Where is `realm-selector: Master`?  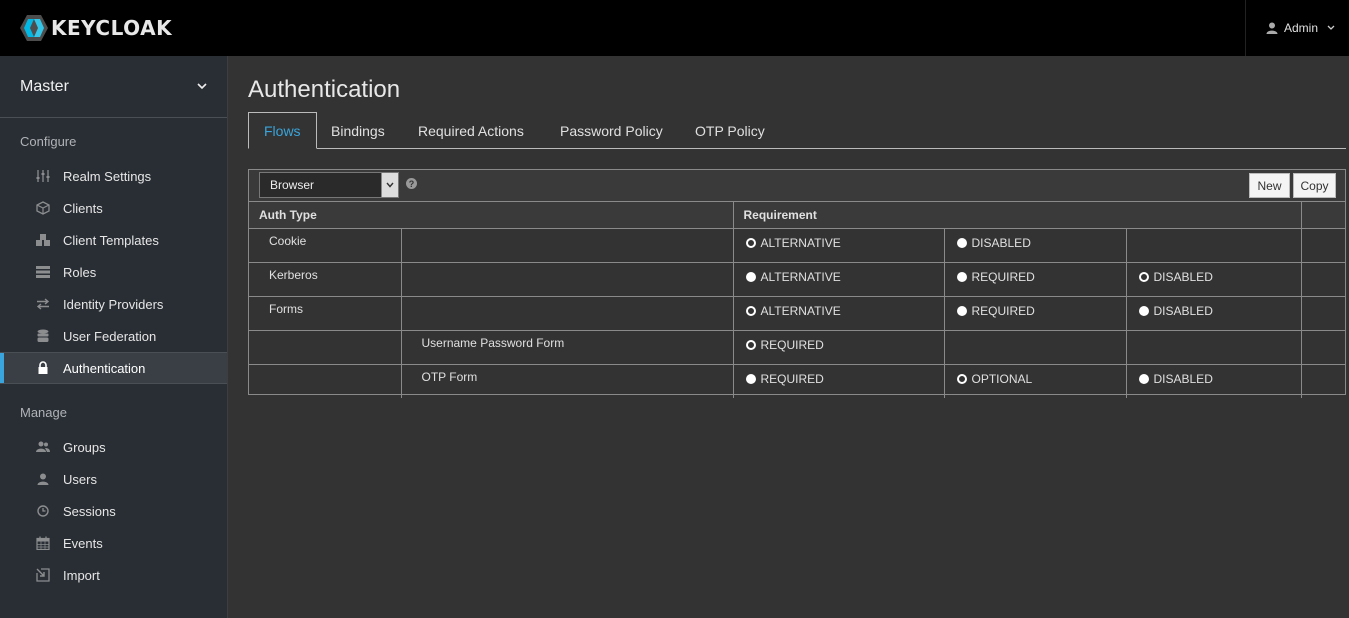 realm-selector: Master is located at coordinates (113, 87).